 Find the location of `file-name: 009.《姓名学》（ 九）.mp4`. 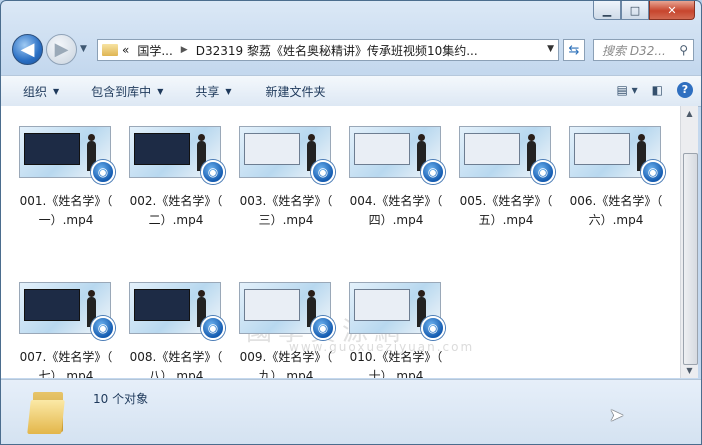

file-name: 009.《姓名学》（ 九）.mp4 is located at coordinates (286, 364).